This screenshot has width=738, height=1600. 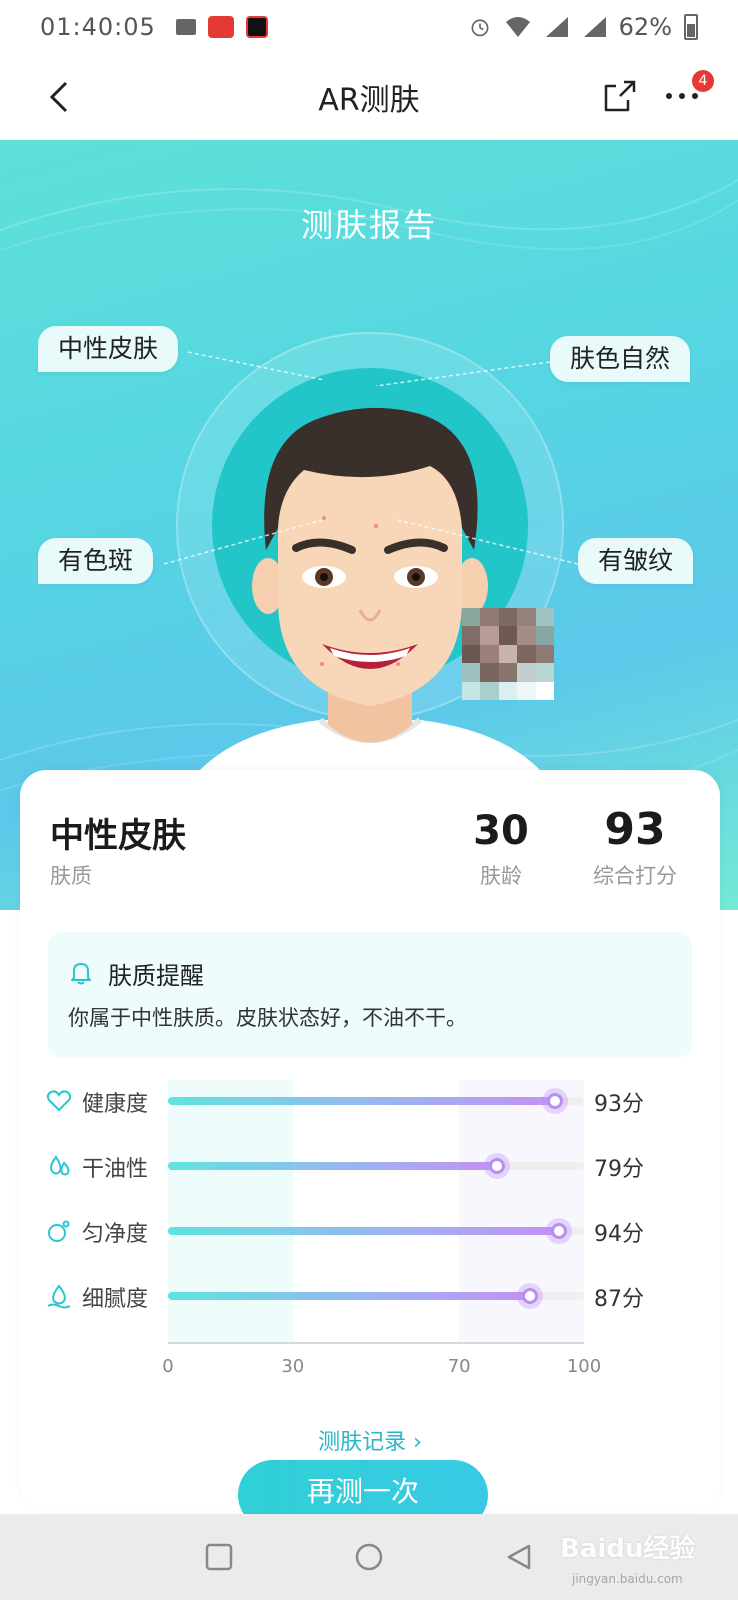 I want to click on page-title: AR测肤, so click(x=369, y=100).